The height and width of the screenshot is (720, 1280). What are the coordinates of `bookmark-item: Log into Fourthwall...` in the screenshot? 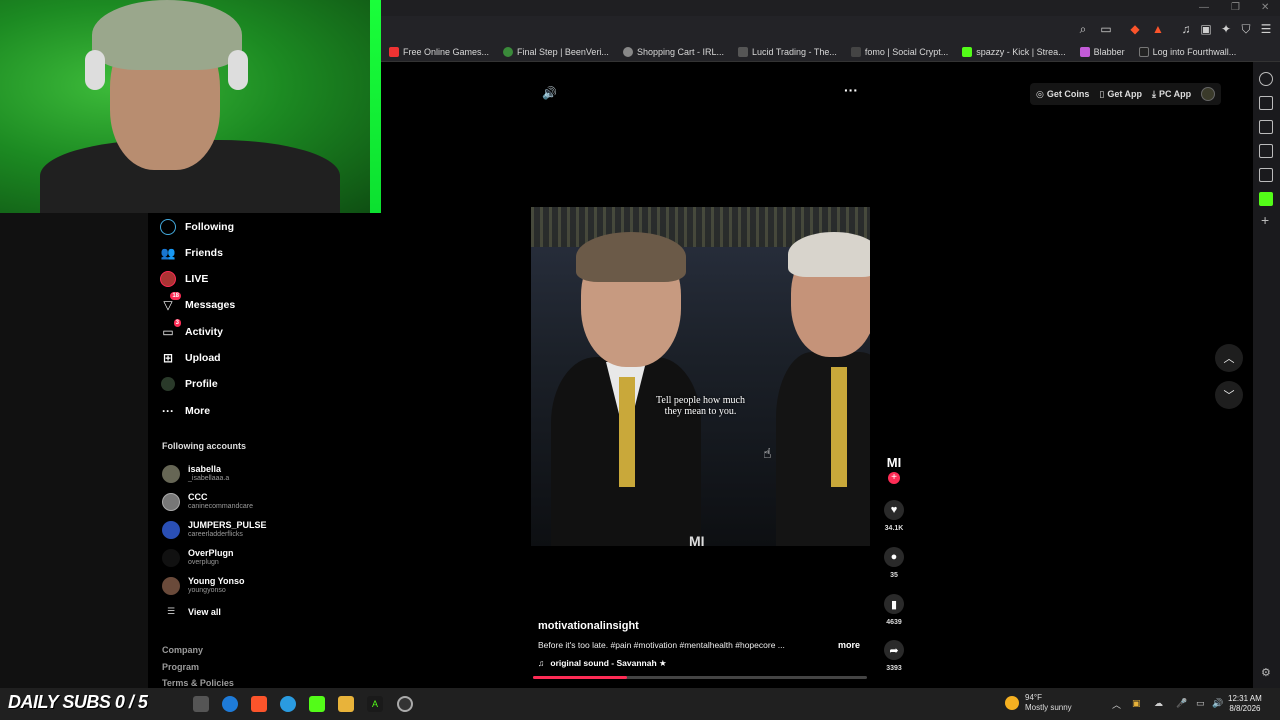 It's located at (1187, 51).